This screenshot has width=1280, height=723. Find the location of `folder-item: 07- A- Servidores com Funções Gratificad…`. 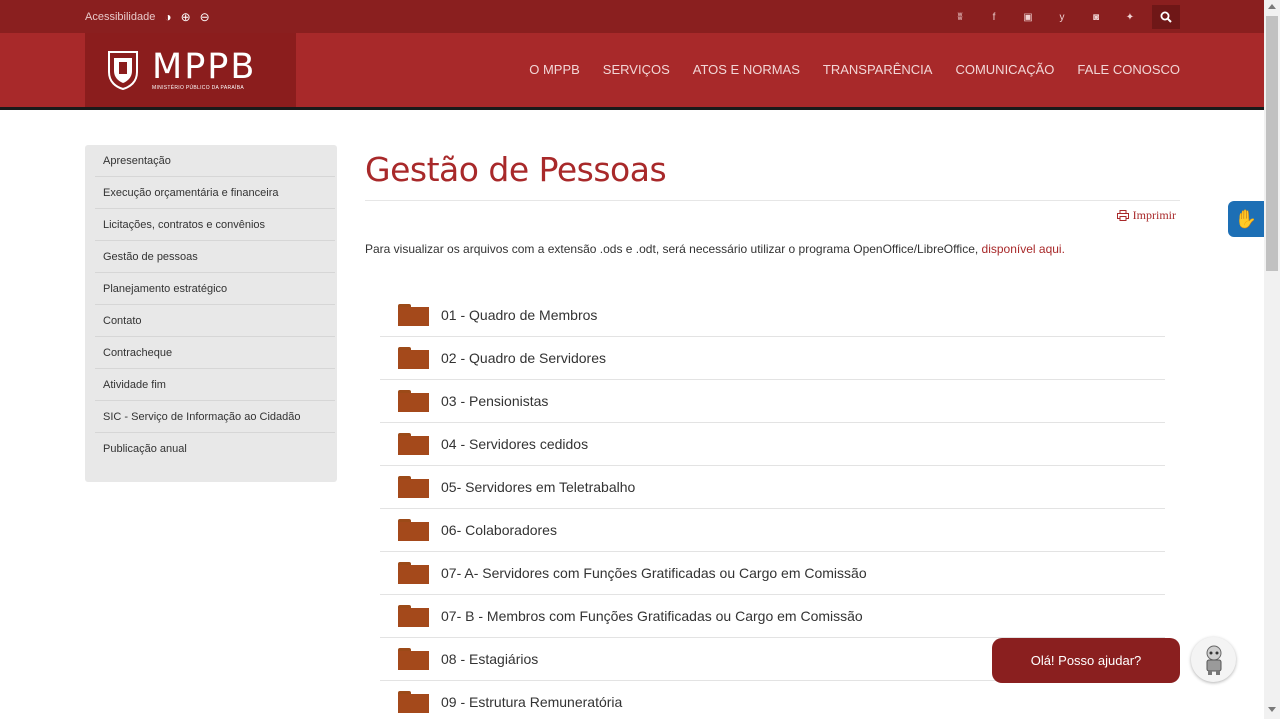

folder-item: 07- A- Servidores com Funções Gratificad… is located at coordinates (772, 573).